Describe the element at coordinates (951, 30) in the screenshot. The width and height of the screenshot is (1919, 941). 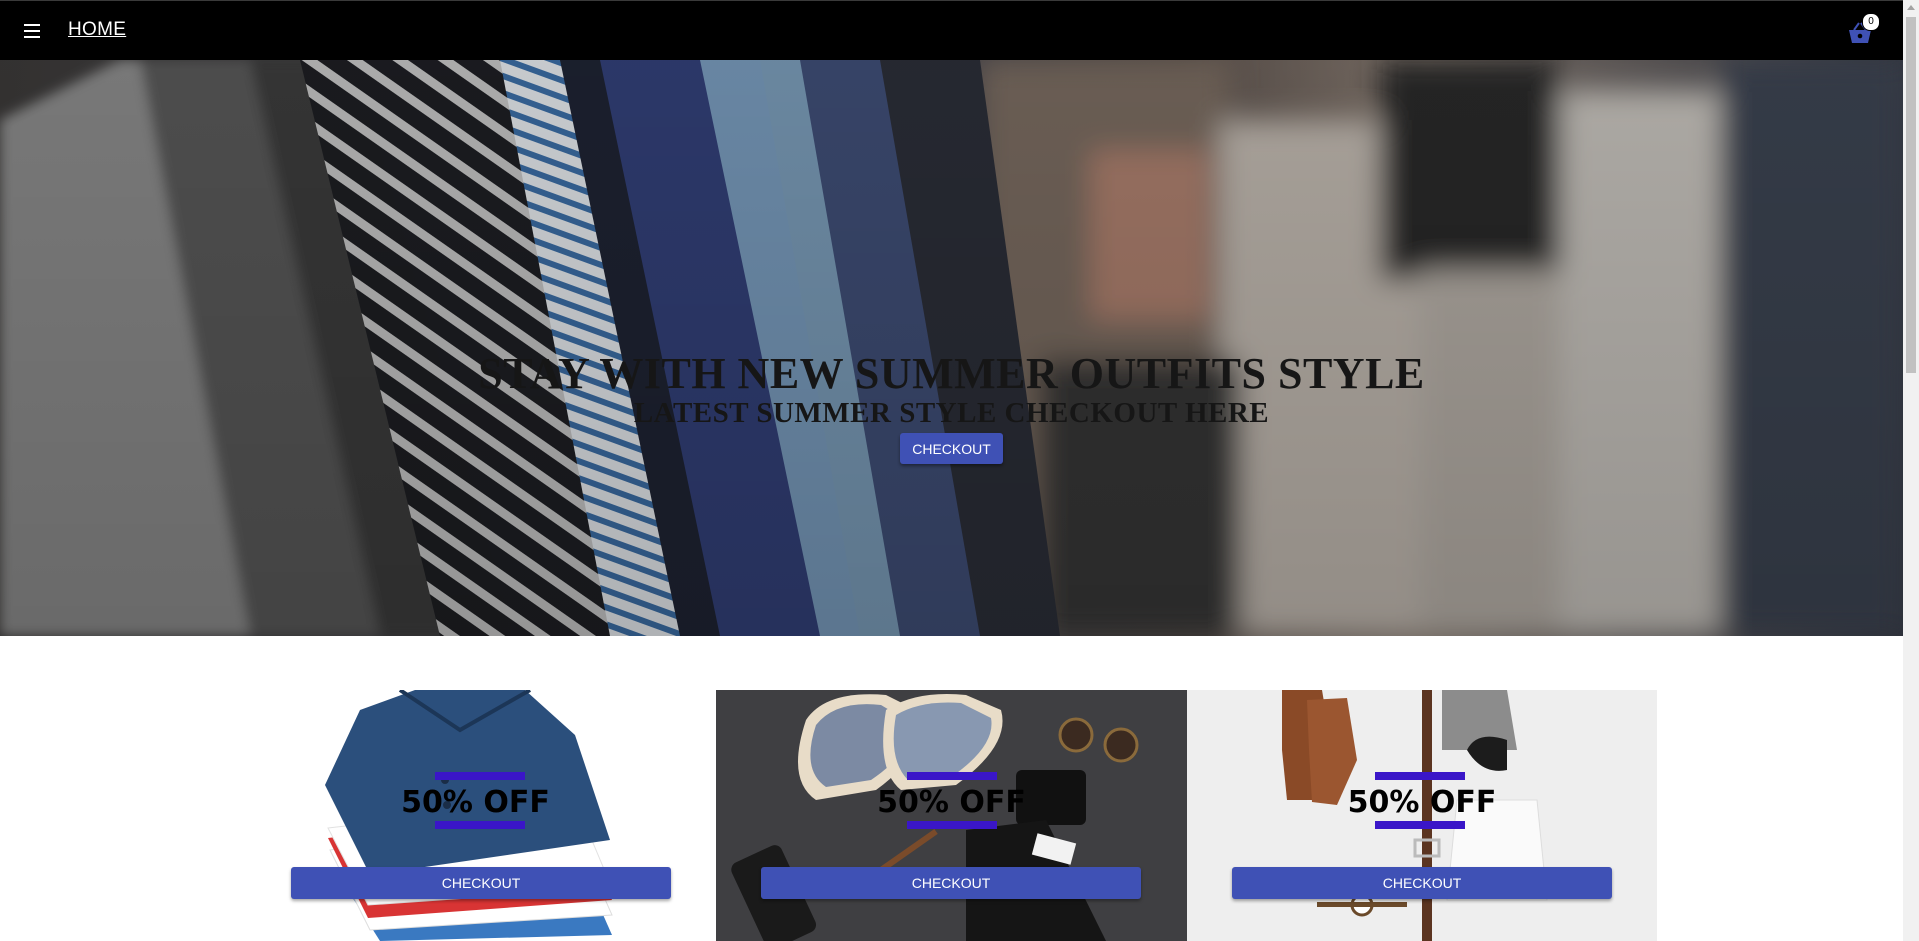
I see `top-navbar: HOME 0` at that location.